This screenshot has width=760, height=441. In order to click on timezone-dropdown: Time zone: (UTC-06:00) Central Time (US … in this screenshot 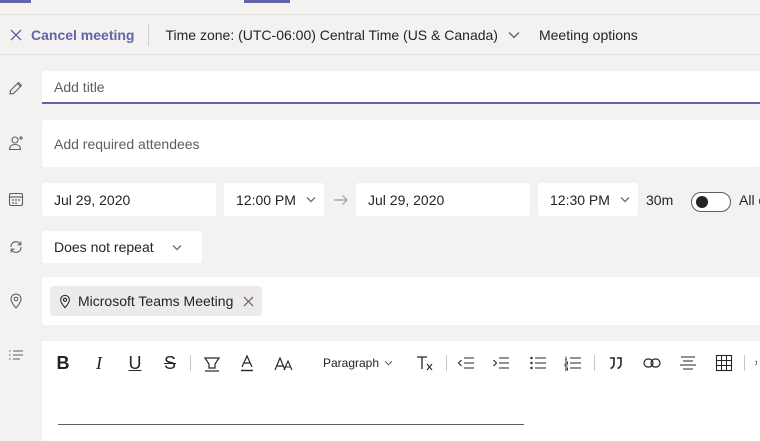, I will do `click(342, 34)`.